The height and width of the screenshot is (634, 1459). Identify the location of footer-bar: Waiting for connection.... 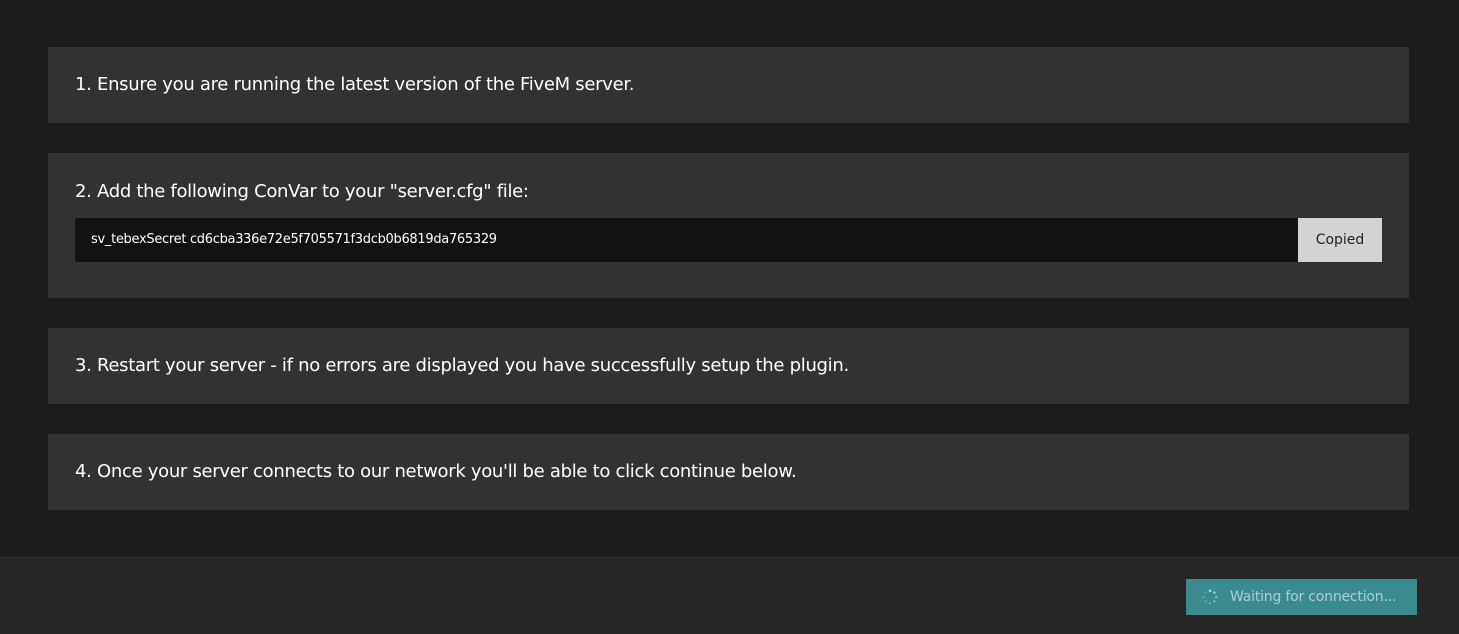
(729, 595).